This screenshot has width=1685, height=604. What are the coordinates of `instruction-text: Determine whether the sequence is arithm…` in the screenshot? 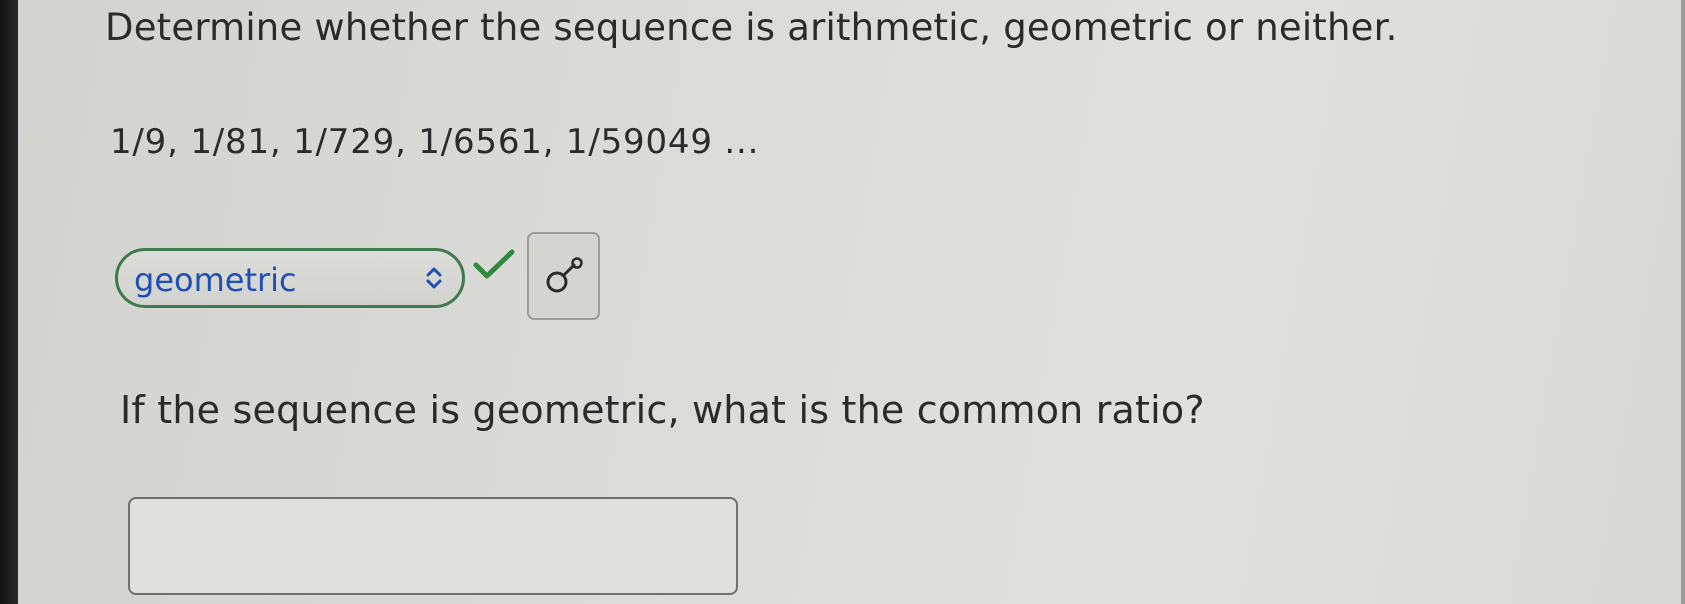 It's located at (751, 27).